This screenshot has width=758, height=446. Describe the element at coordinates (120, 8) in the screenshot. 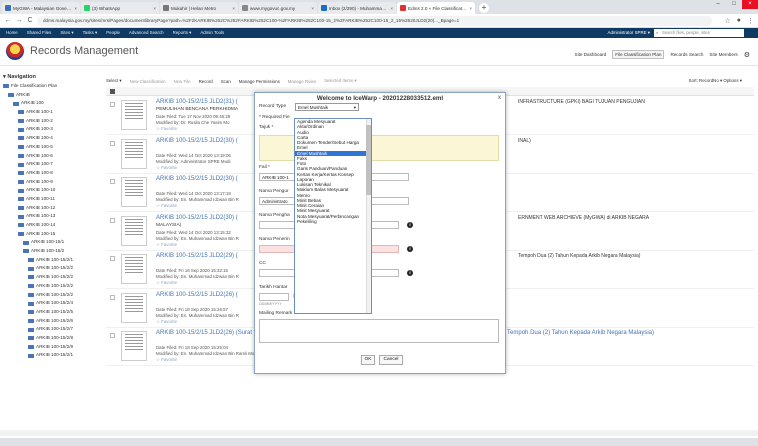

I see `browser-tab: (3) WhatsApp ×` at that location.